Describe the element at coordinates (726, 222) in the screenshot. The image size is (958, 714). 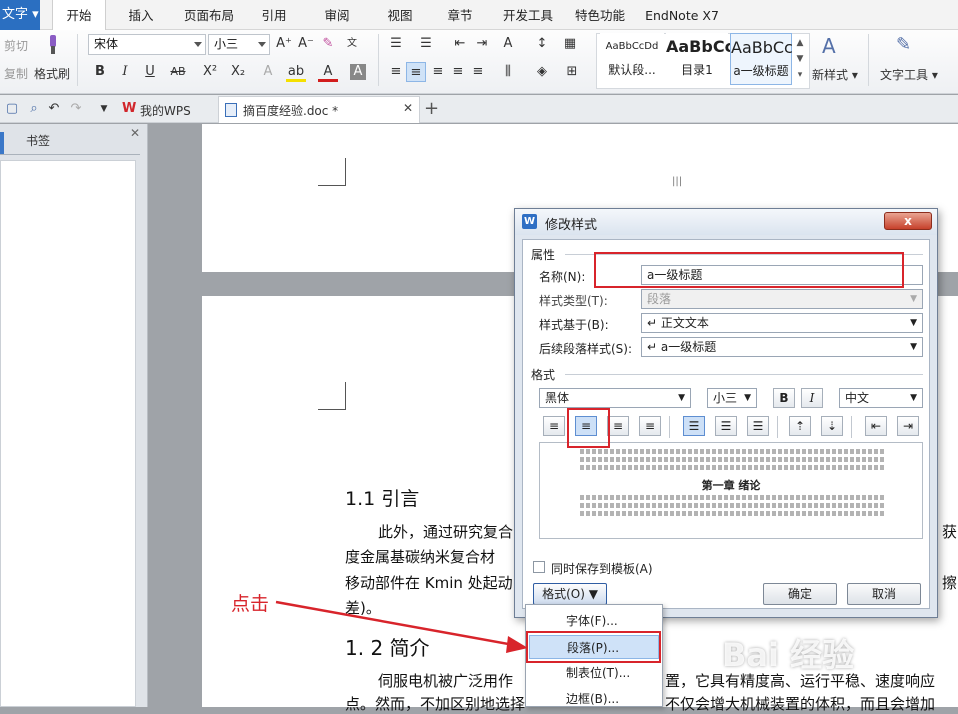
I see `dialog-titlebar: W 修改样式 x` at that location.